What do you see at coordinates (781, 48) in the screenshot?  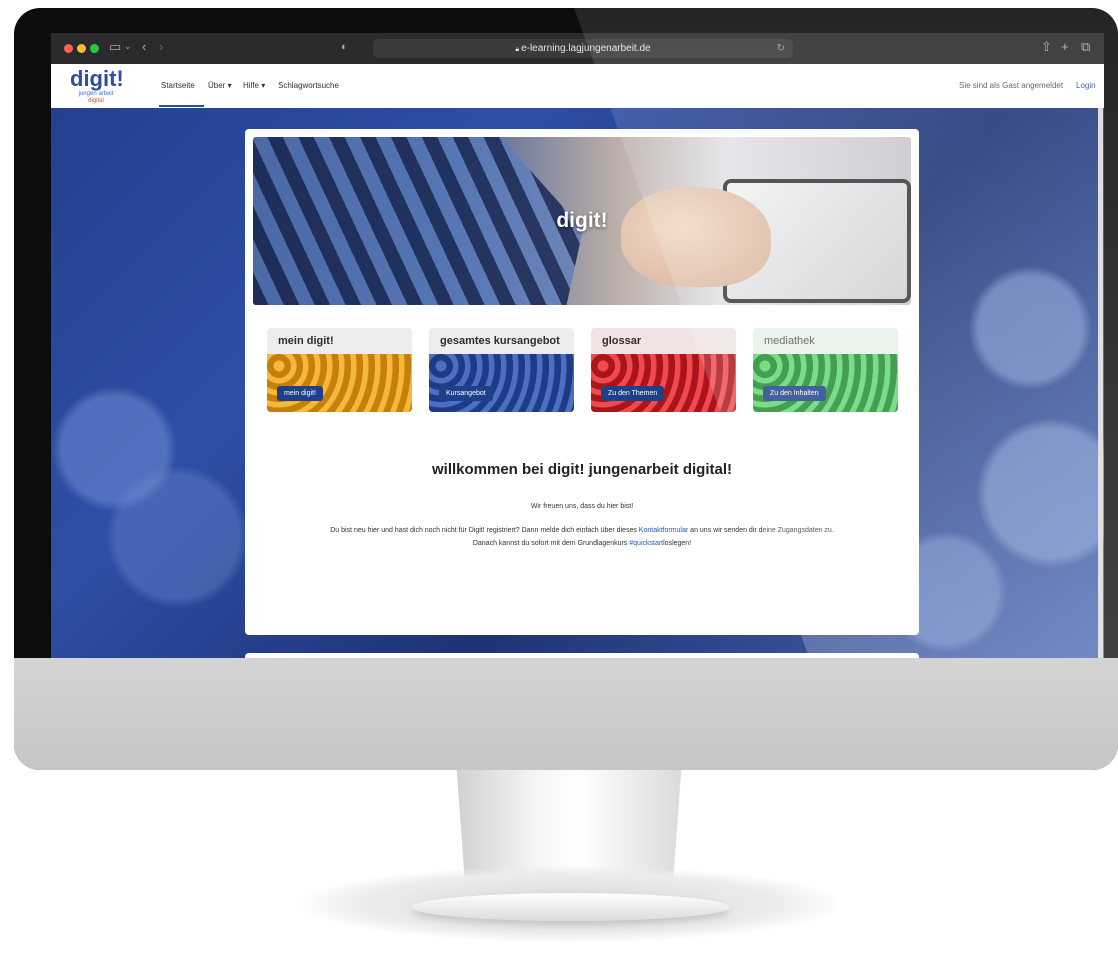 I see `reload-icon: ↻` at bounding box center [781, 48].